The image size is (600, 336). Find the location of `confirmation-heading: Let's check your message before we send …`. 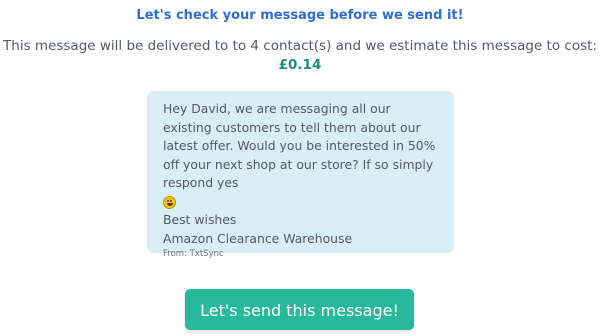

confirmation-heading: Let's check your message before we send … is located at coordinates (300, 15).